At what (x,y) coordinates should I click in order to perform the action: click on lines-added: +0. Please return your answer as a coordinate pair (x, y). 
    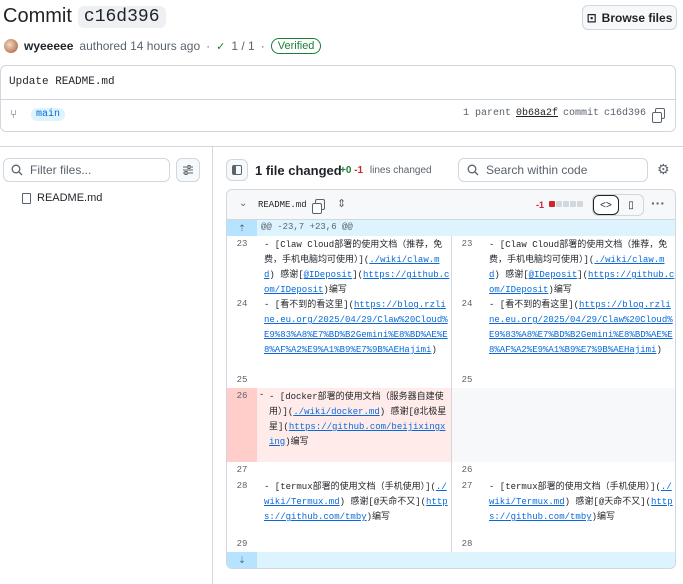
    Looking at the image, I should click on (346, 170).